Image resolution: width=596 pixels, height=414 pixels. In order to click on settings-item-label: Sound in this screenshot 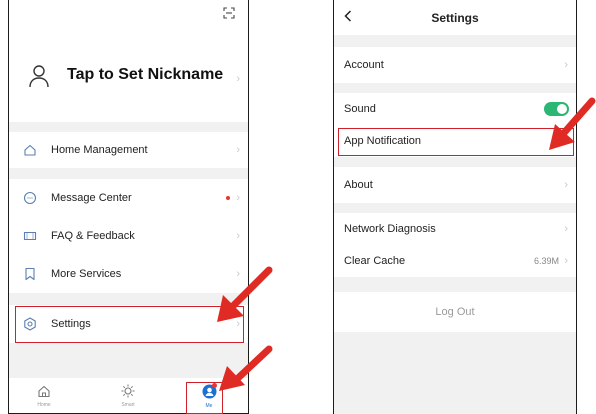, I will do `click(360, 109)`.